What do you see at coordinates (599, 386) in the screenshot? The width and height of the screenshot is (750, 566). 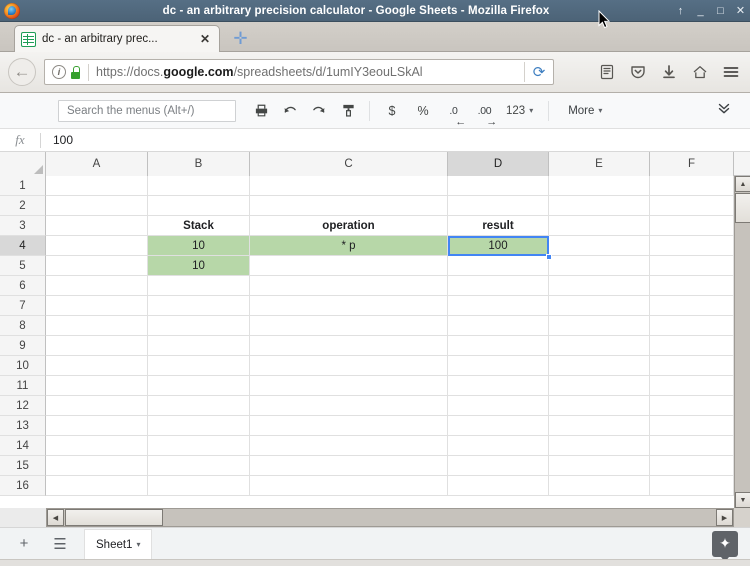 I see `cell-E11` at bounding box center [599, 386].